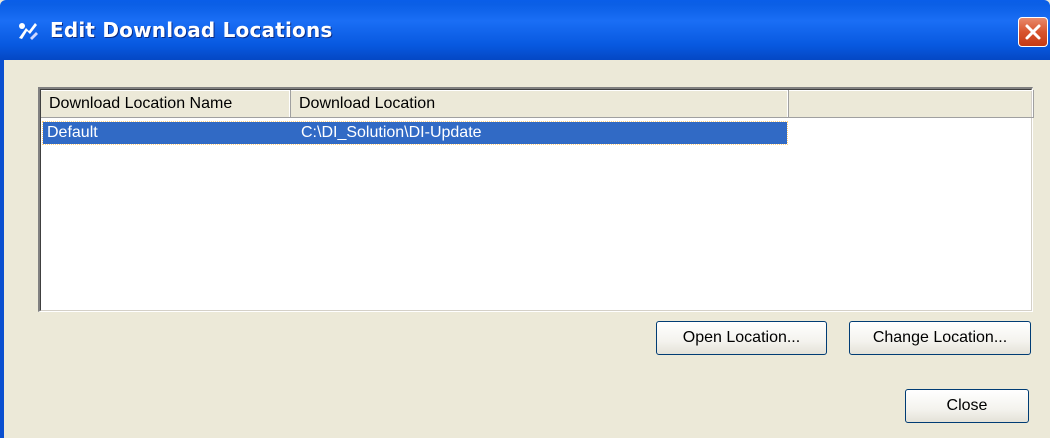  I want to click on window-title: Edit Download Locations, so click(191, 30).